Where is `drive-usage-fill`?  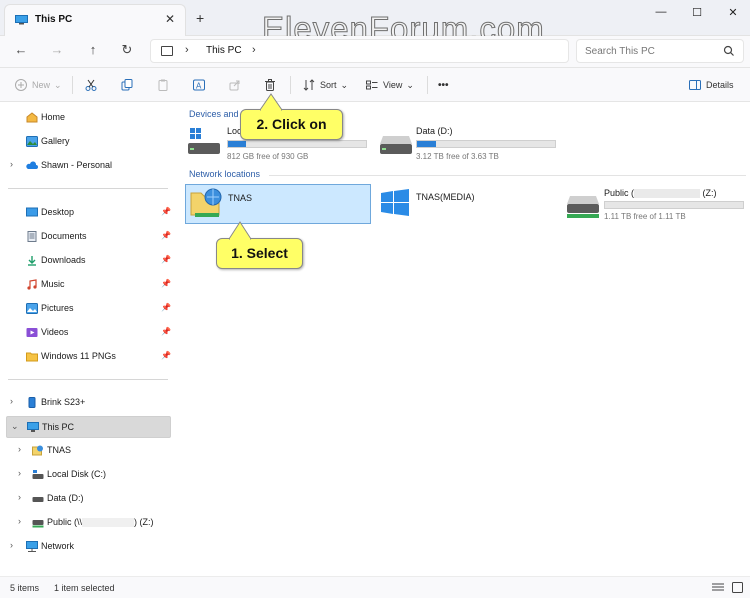 drive-usage-fill is located at coordinates (237, 144).